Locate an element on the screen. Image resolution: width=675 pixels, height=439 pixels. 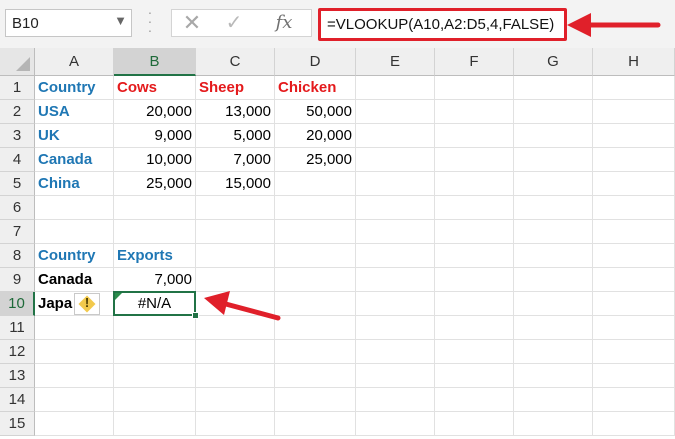
cell-c6 is located at coordinates (235, 208).